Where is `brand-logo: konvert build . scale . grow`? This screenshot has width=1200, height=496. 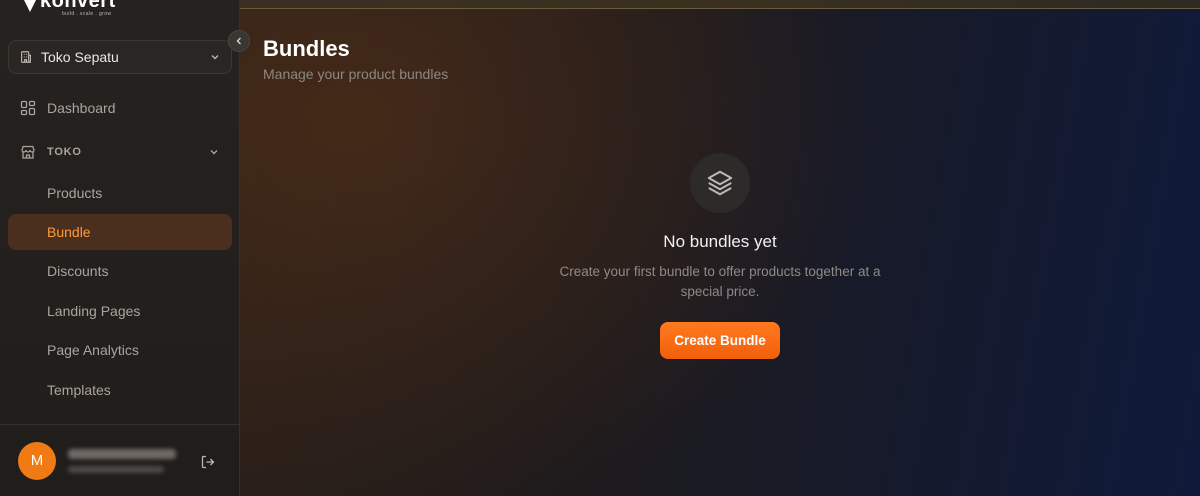 brand-logo: konvert build . scale . grow is located at coordinates (70, 10).